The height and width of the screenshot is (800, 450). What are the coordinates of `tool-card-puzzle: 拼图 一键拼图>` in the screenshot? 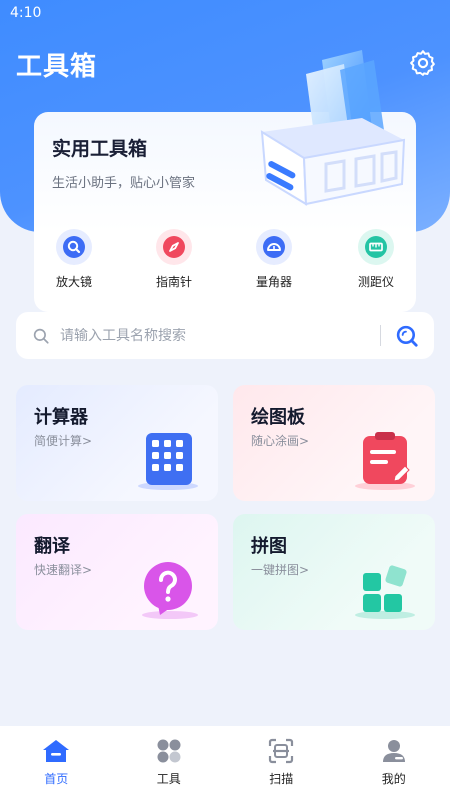 It's located at (334, 572).